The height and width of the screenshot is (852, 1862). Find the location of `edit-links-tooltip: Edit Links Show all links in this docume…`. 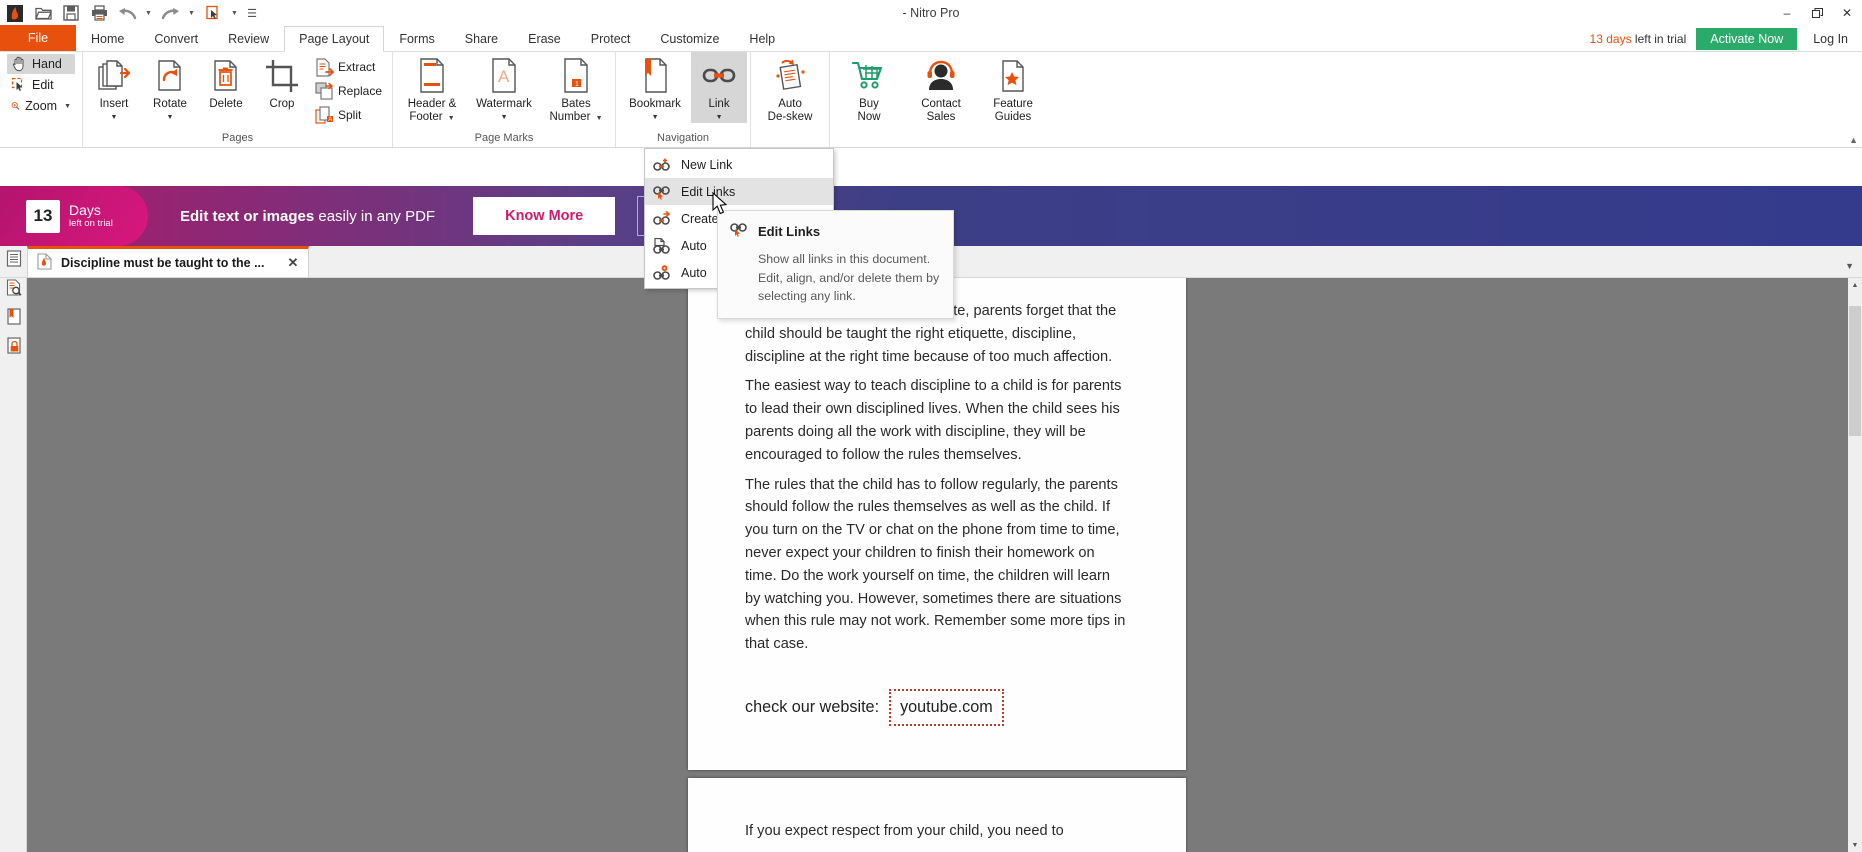

edit-links-tooltip: Edit Links Show all links in this docume… is located at coordinates (835, 264).